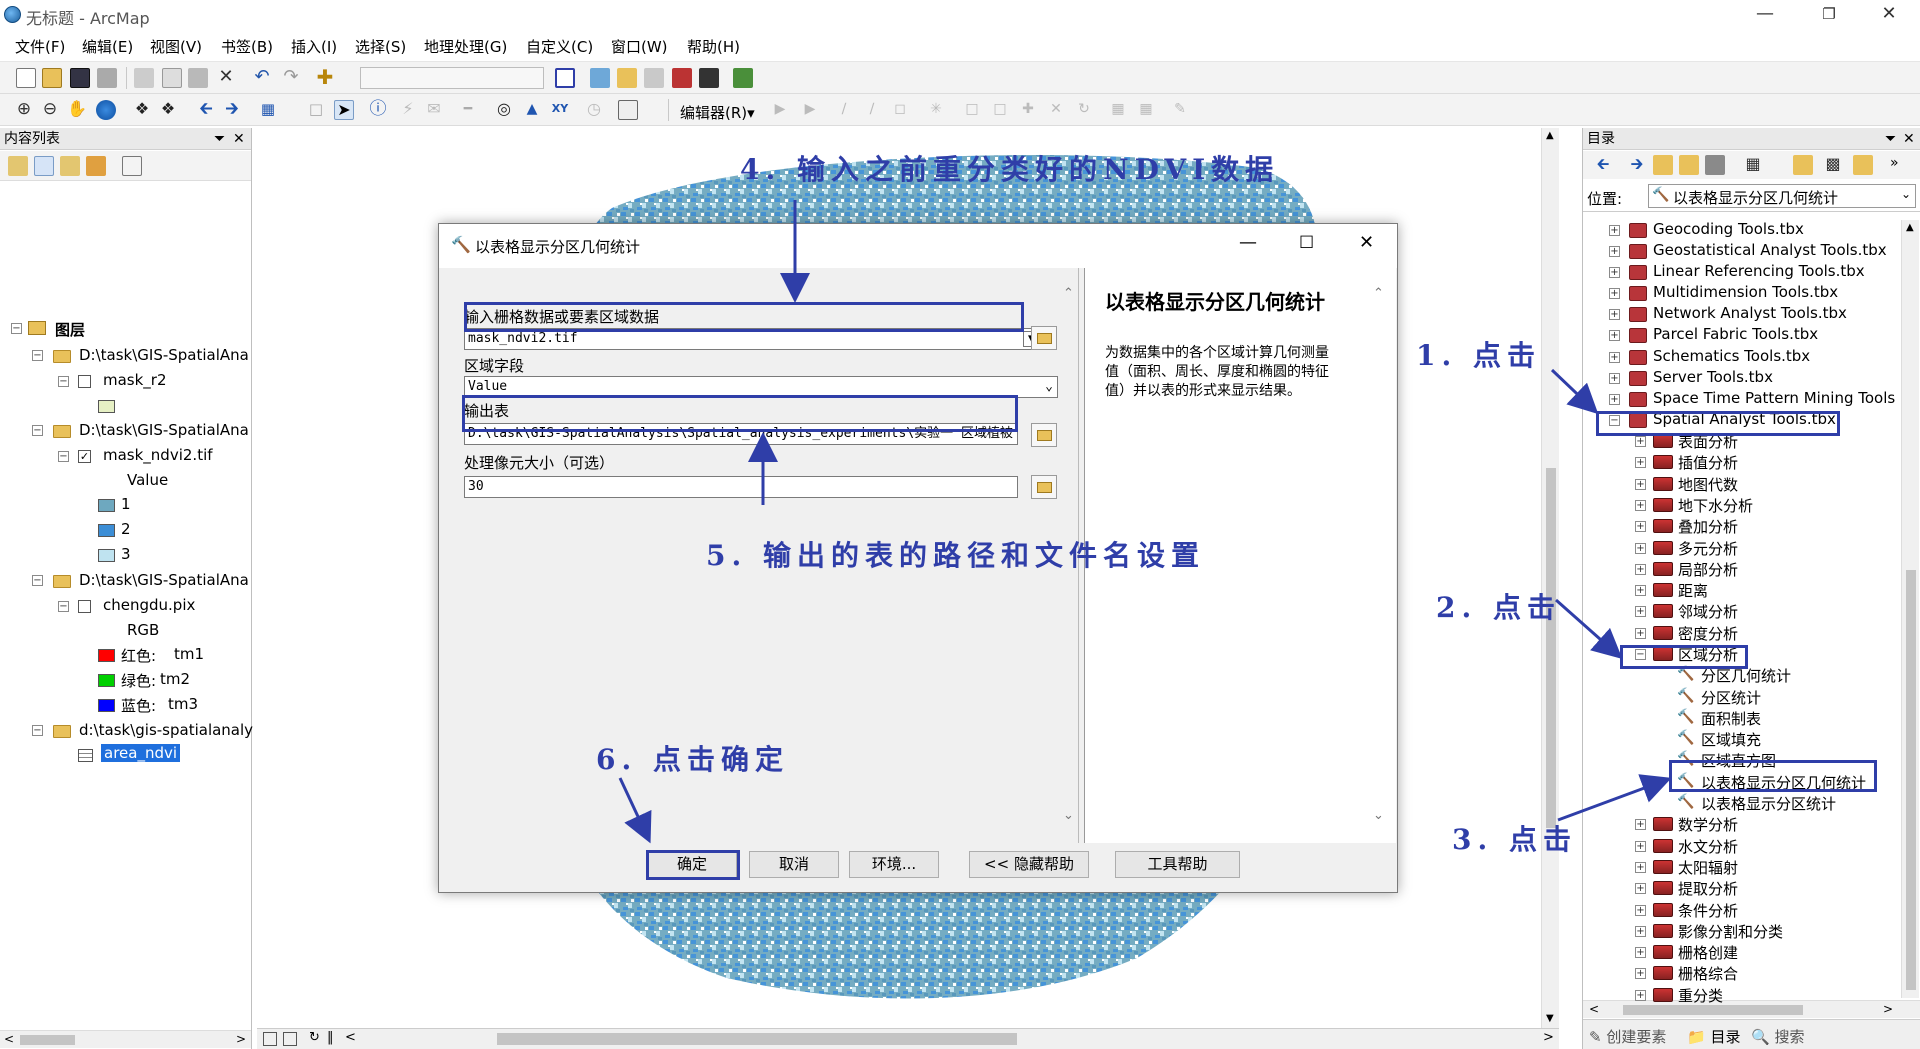  I want to click on annotation-step-3: 3. 点击, so click(1514, 839).